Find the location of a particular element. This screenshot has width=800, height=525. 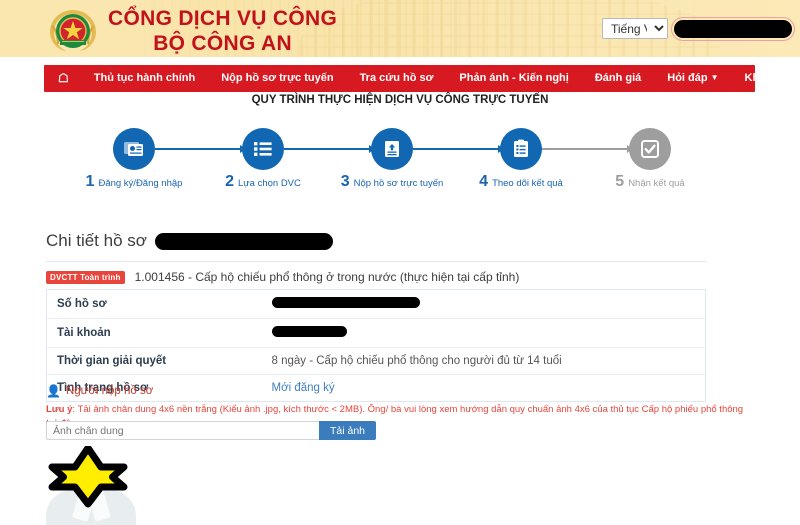

clipboard-list-icon is located at coordinates (521, 148).